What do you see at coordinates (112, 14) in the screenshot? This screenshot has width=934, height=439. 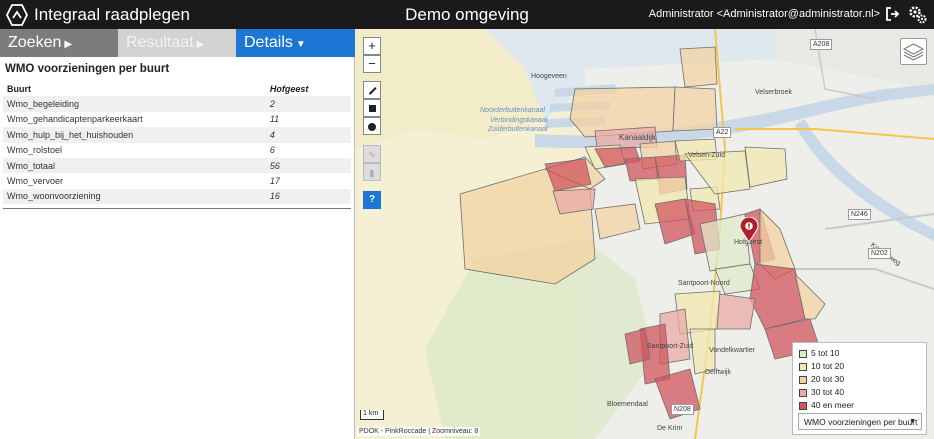 I see `app-title: Integraal raadplegen` at bounding box center [112, 14].